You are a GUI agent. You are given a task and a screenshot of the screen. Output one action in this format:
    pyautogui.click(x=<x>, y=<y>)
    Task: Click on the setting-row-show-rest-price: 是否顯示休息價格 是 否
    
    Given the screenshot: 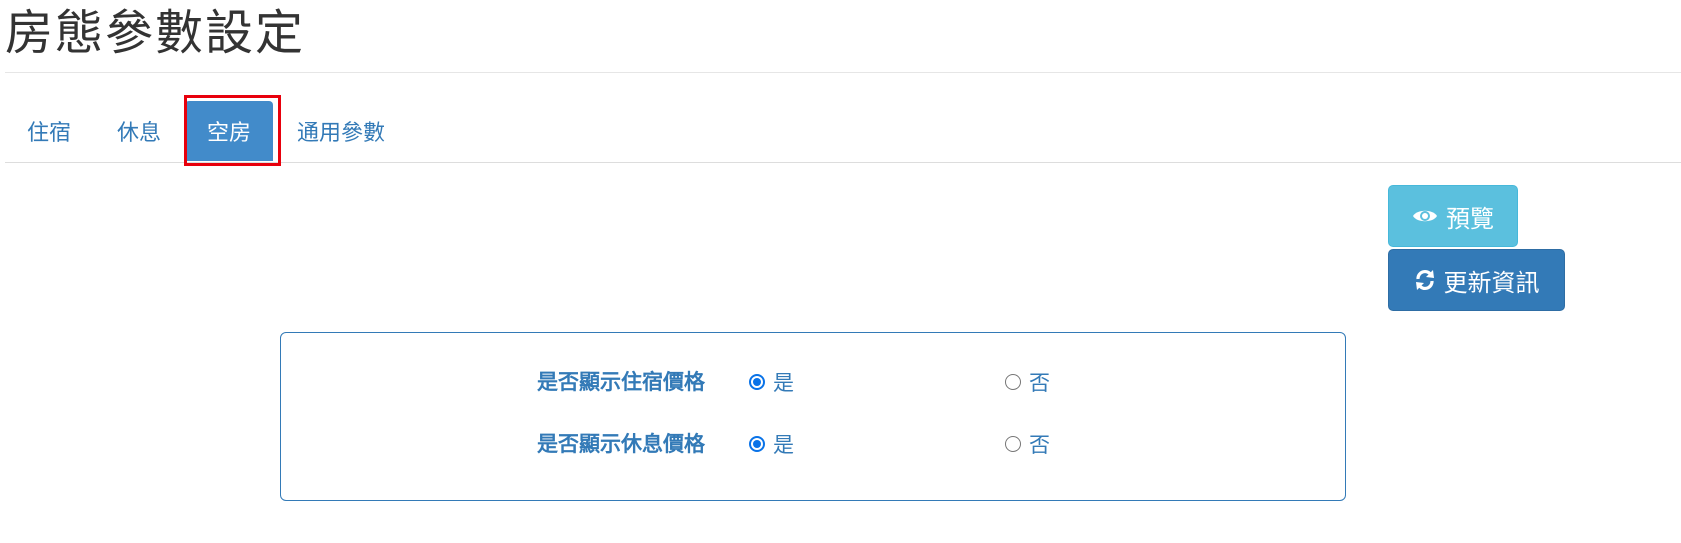 What is the action you would take?
    pyautogui.click(x=813, y=444)
    